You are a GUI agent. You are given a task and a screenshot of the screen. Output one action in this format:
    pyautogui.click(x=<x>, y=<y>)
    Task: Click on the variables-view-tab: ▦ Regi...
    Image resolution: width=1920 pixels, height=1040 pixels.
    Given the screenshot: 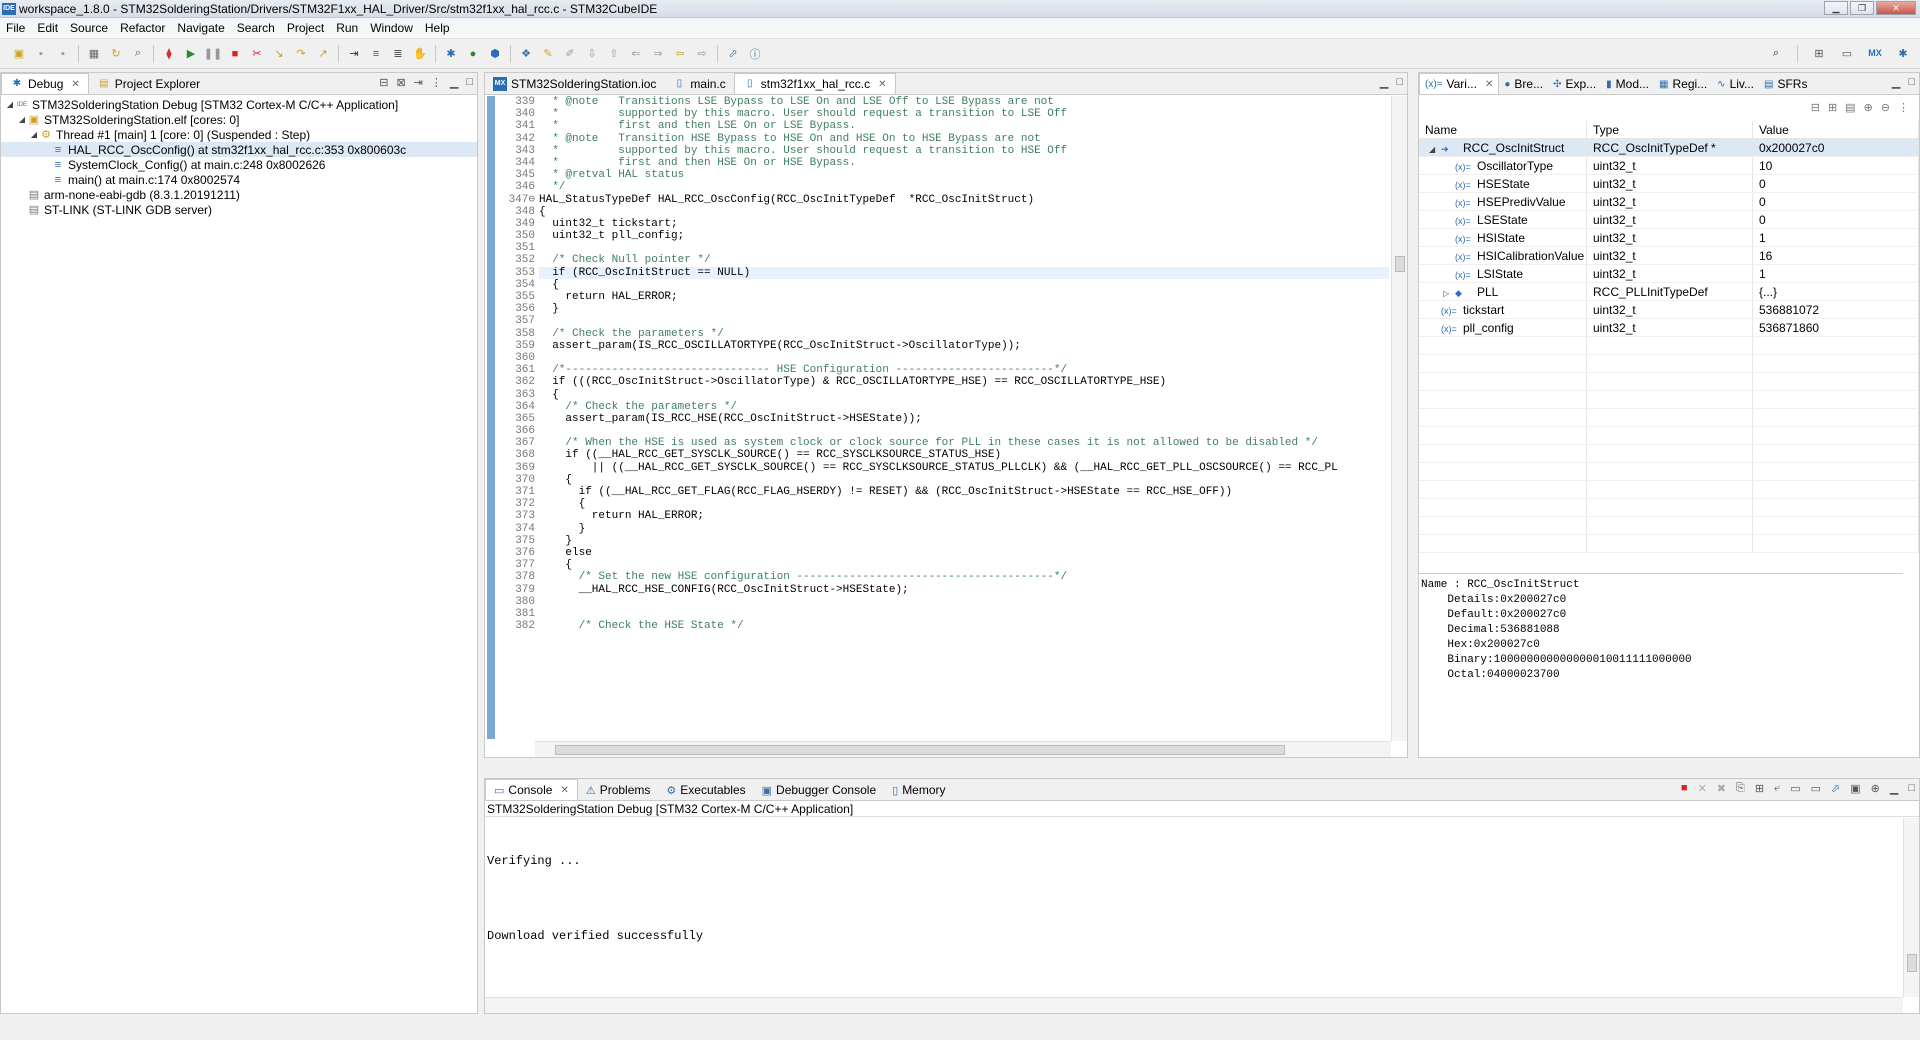 What is the action you would take?
    pyautogui.click(x=1683, y=84)
    